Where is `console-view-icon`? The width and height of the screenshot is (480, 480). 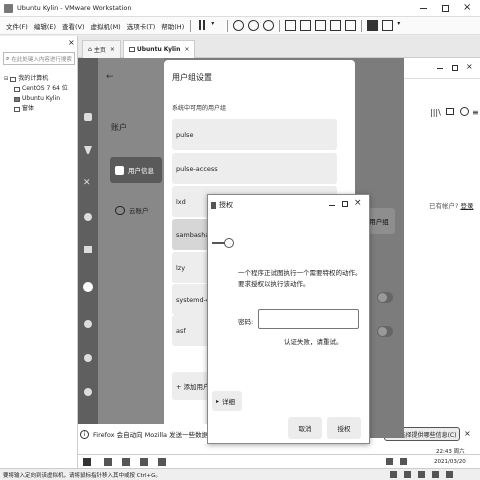 console-view-icon is located at coordinates (306, 25).